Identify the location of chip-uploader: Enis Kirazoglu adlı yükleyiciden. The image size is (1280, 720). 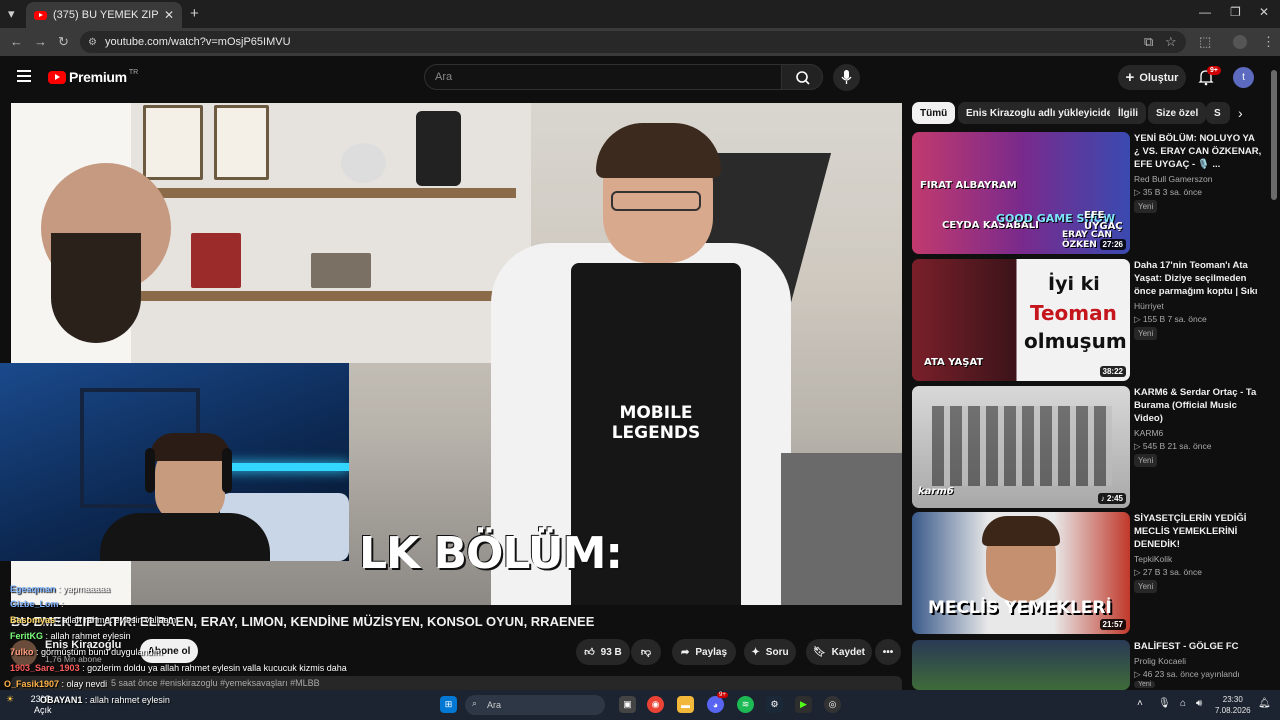
(1042, 113).